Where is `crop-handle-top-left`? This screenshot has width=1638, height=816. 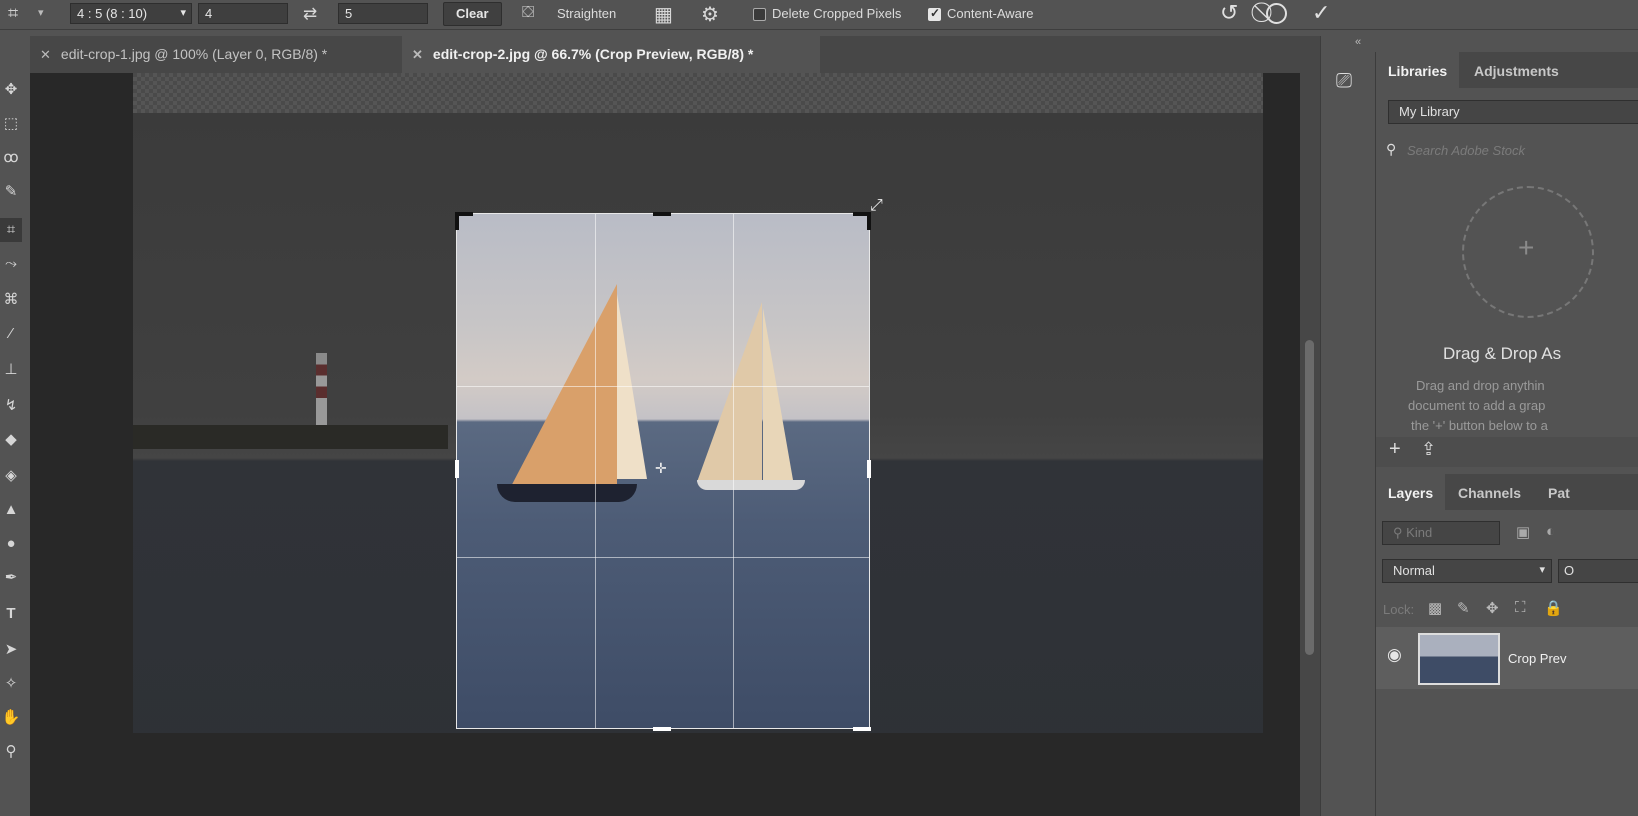
crop-handle-top-left is located at coordinates (457, 221).